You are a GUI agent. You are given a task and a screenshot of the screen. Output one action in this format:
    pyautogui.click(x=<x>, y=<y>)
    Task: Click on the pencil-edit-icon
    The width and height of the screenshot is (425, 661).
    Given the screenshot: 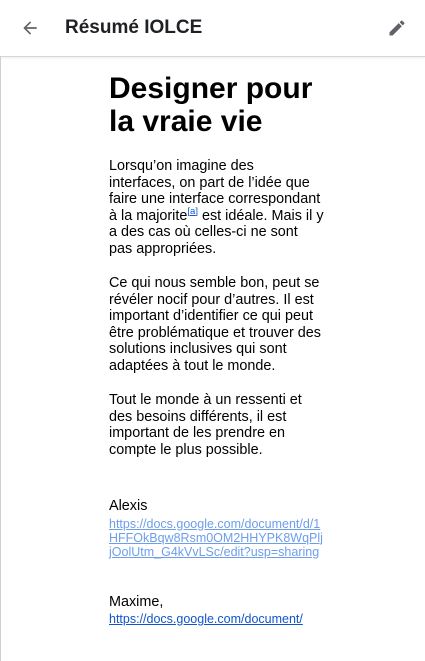 What is the action you would take?
    pyautogui.click(x=397, y=28)
    